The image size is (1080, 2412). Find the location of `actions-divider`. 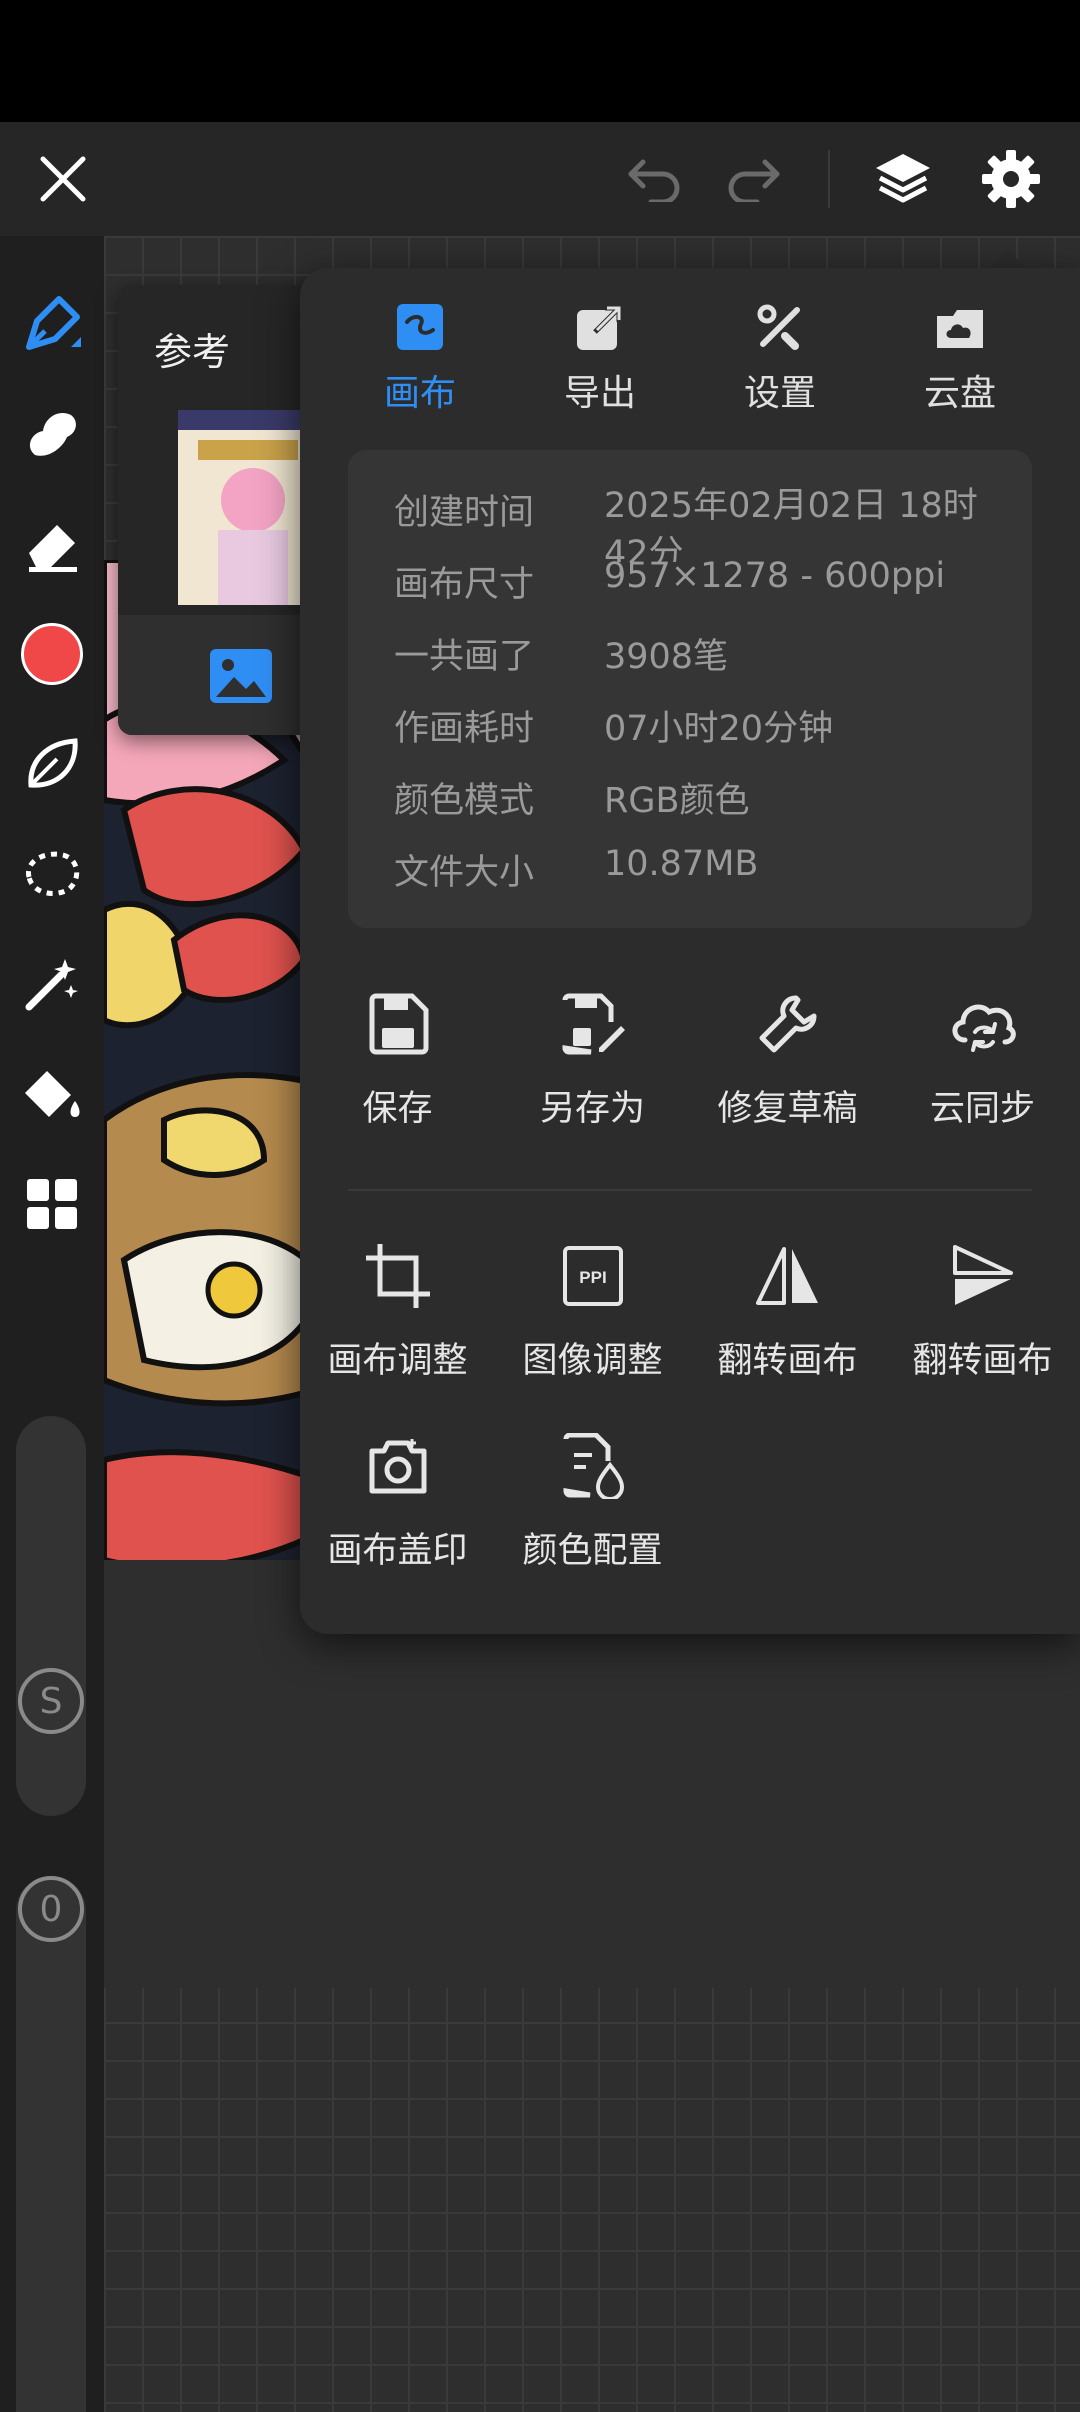

actions-divider is located at coordinates (690, 1190).